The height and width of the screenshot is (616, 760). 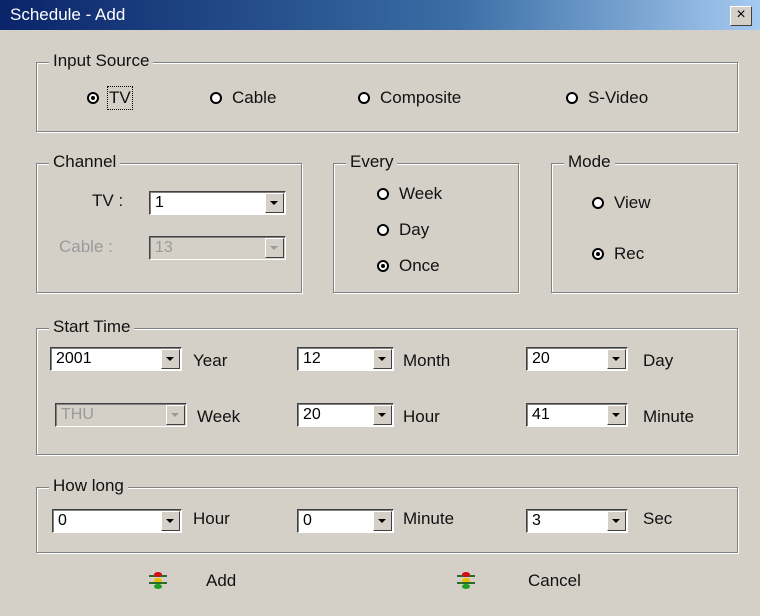 I want to click on cable-channel-select: 13, so click(x=217, y=248).